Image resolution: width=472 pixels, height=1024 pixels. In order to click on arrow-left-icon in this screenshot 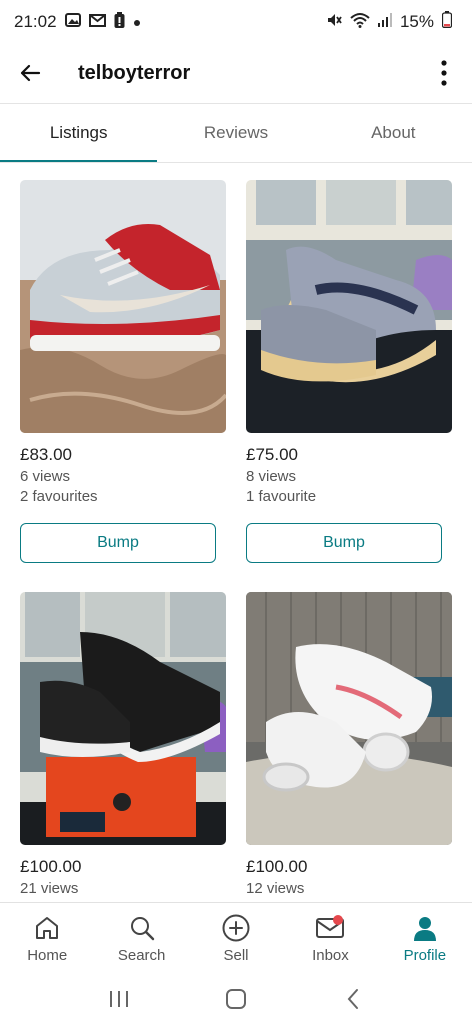, I will do `click(30, 73)`.